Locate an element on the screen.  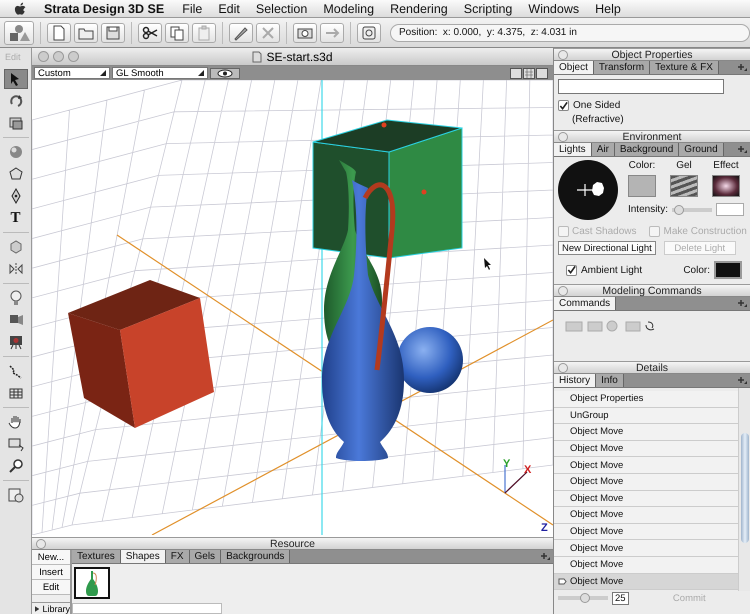
name-field is located at coordinates (641, 86).